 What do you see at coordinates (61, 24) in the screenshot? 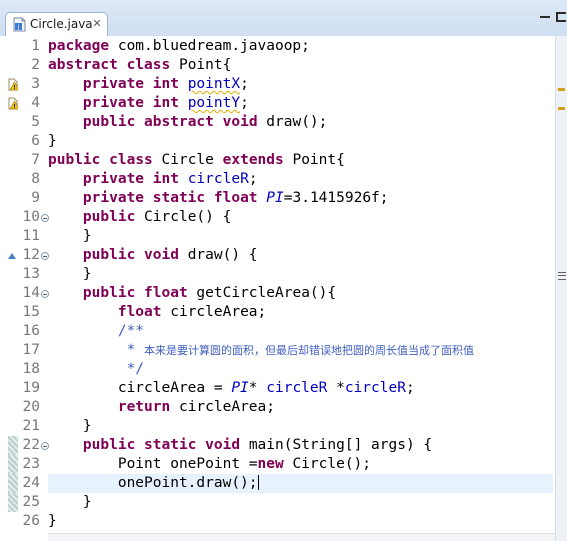
I see `tab-title: Circle.java` at bounding box center [61, 24].